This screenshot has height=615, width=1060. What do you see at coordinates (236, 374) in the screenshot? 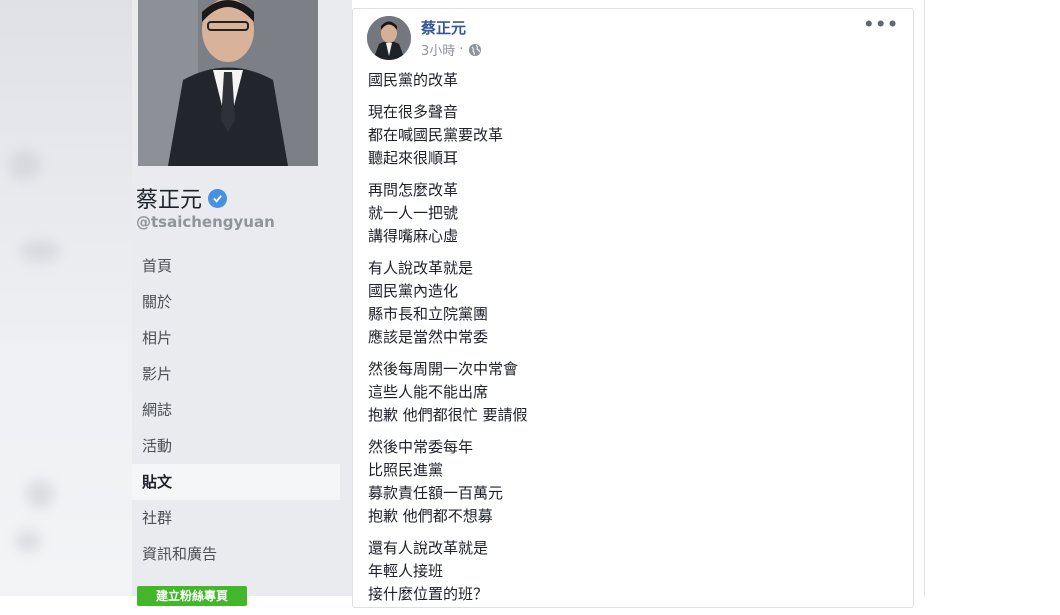
I see `nav-item-videos: 影片` at bounding box center [236, 374].